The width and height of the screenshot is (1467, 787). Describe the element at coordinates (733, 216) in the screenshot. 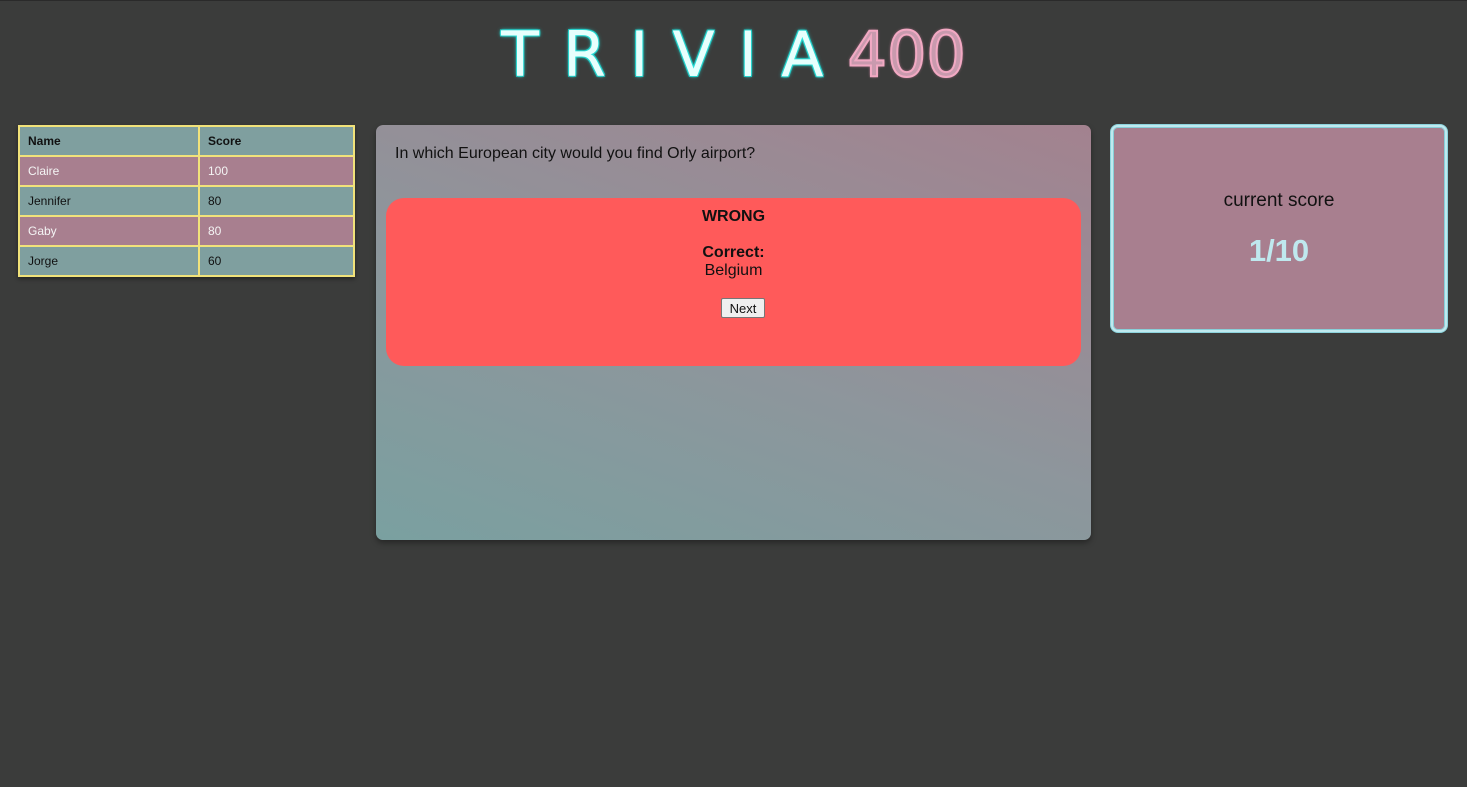

I see `result-status: WRONG` at that location.